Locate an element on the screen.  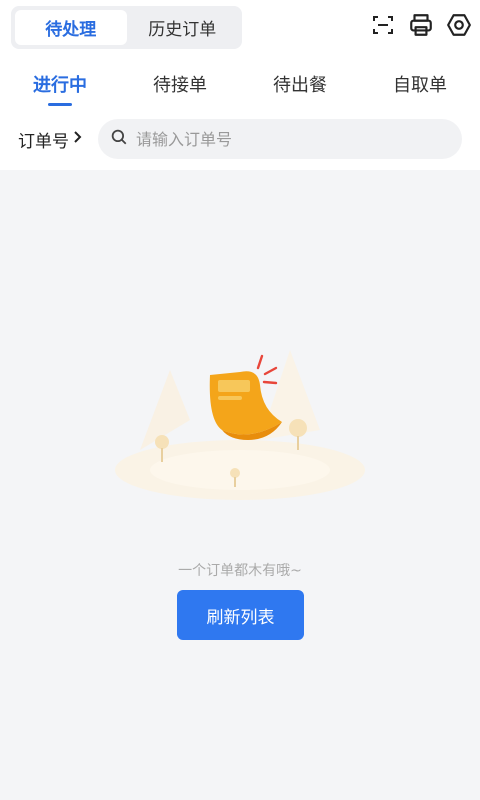
search-row: 订单号 is located at coordinates (240, 139).